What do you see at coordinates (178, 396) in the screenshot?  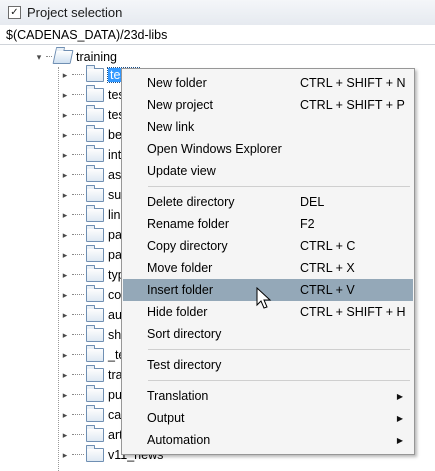 I see `menu-item-label: Translation` at bounding box center [178, 396].